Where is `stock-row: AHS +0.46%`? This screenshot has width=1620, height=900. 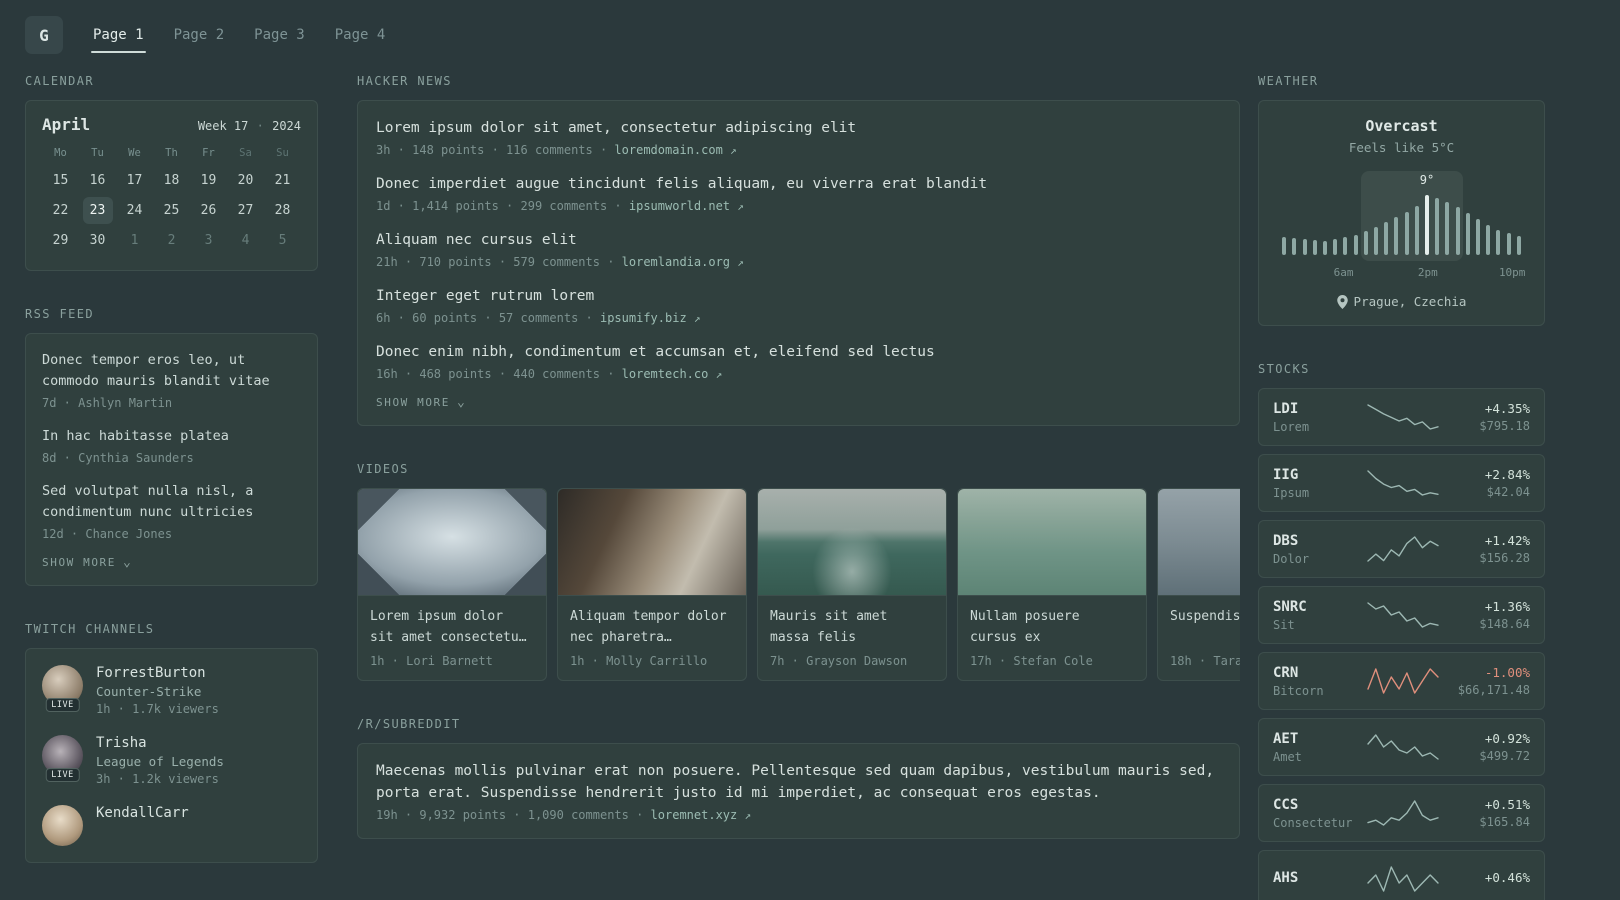
stock-row: AHS +0.46% is located at coordinates (1401, 875).